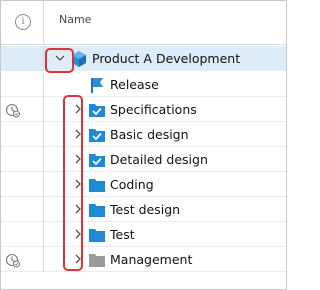 This screenshot has width=320, height=290. I want to click on name-column-header: Name, so click(75, 19).